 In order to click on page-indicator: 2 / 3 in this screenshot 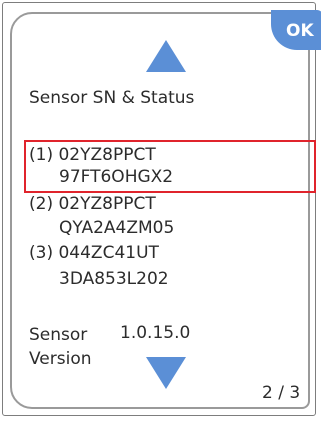, I will do `click(281, 393)`.